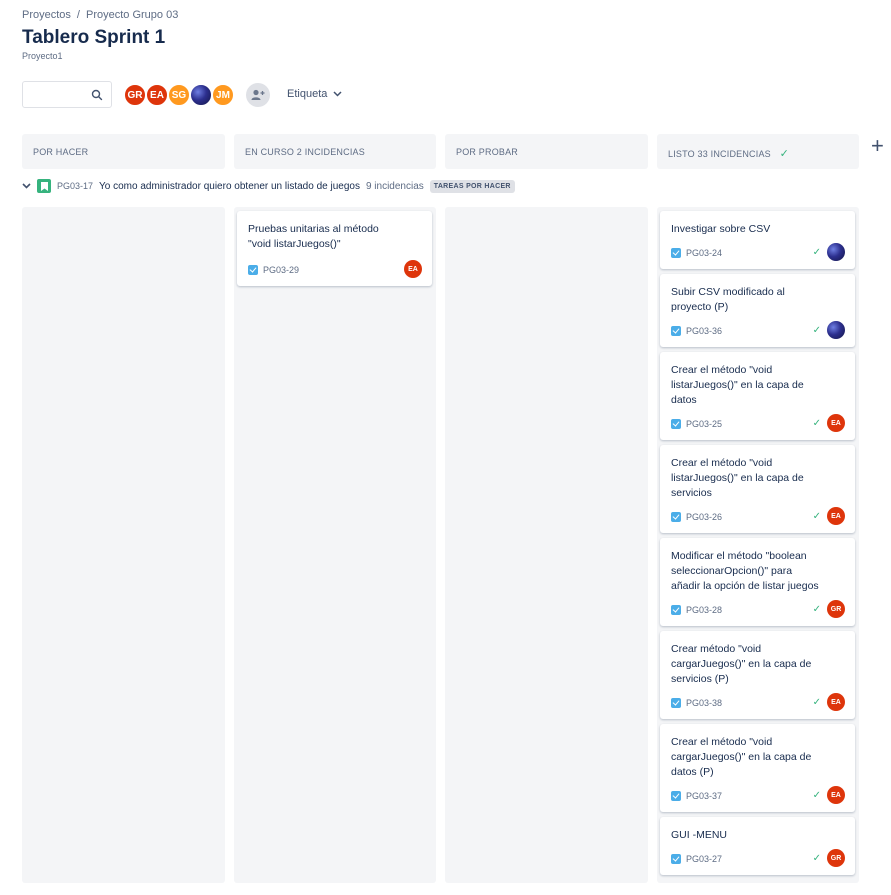 The height and width of the screenshot is (895, 891). What do you see at coordinates (704, 424) in the screenshot?
I see `card-key: PG03-25` at bounding box center [704, 424].